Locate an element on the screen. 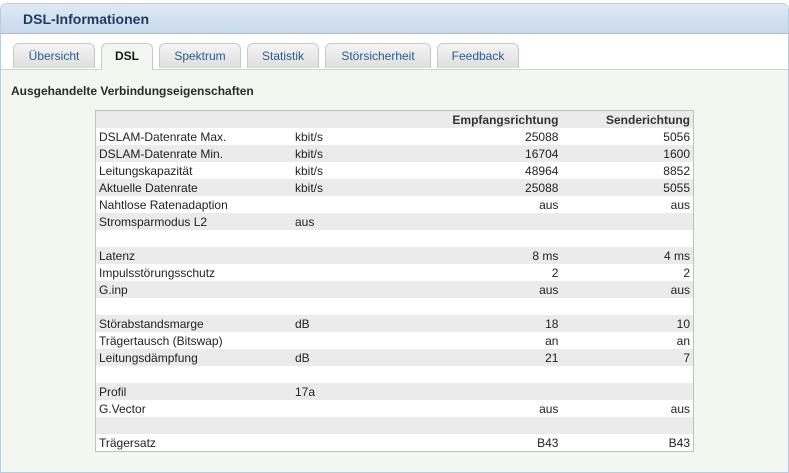  table-row: Aktuelle Datenrate kbit/s 25088 5055 is located at coordinates (394, 187).